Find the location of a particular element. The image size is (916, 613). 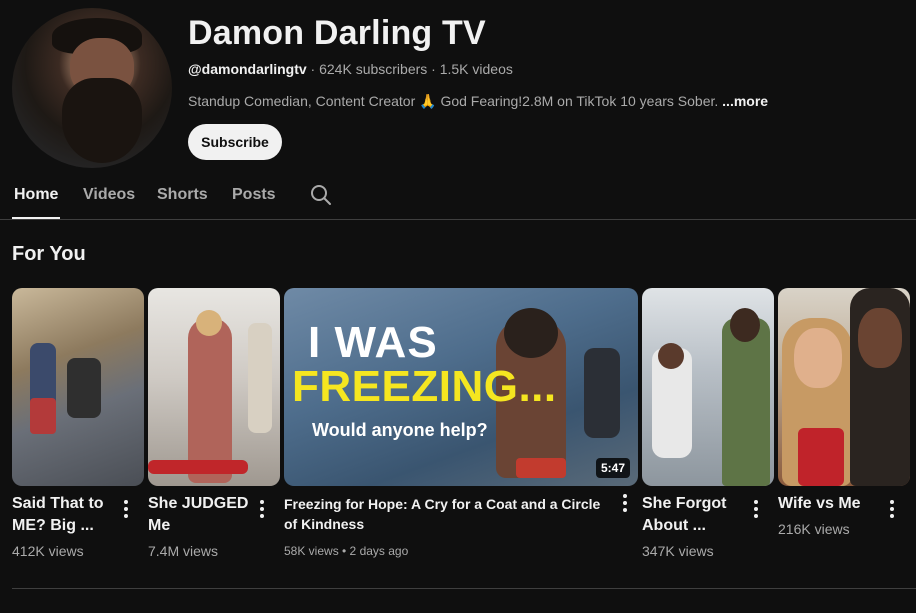

thumbnail-text: Would anyone help? is located at coordinates (400, 430).